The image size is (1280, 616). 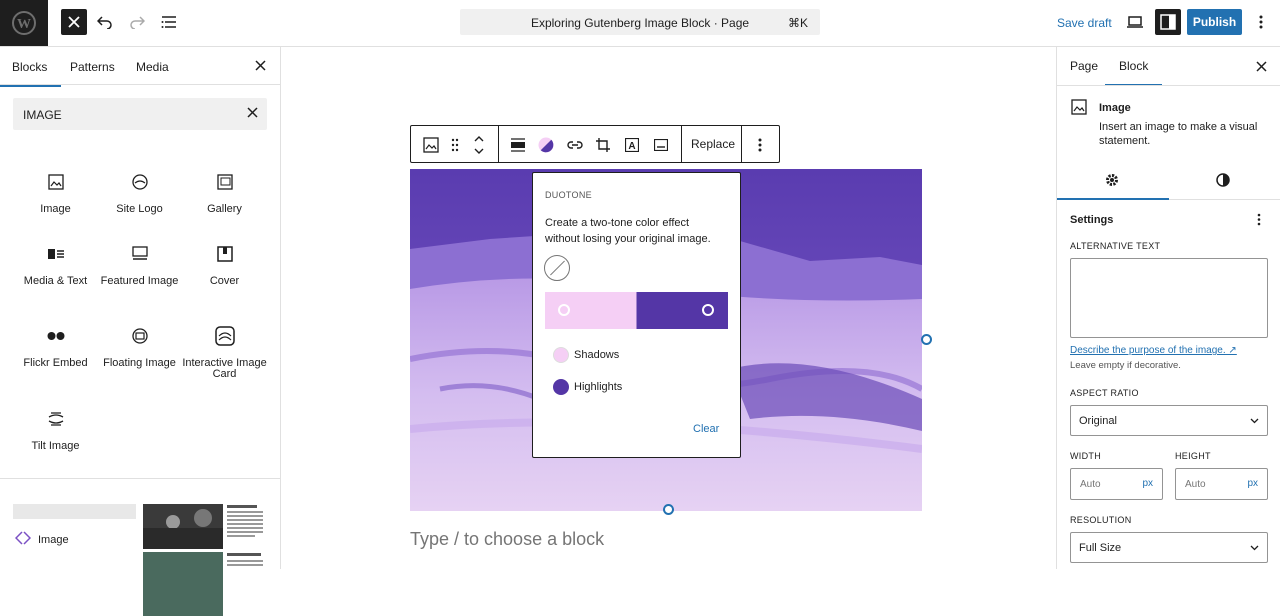 What do you see at coordinates (926, 339) in the screenshot?
I see `resize-handle-right` at bounding box center [926, 339].